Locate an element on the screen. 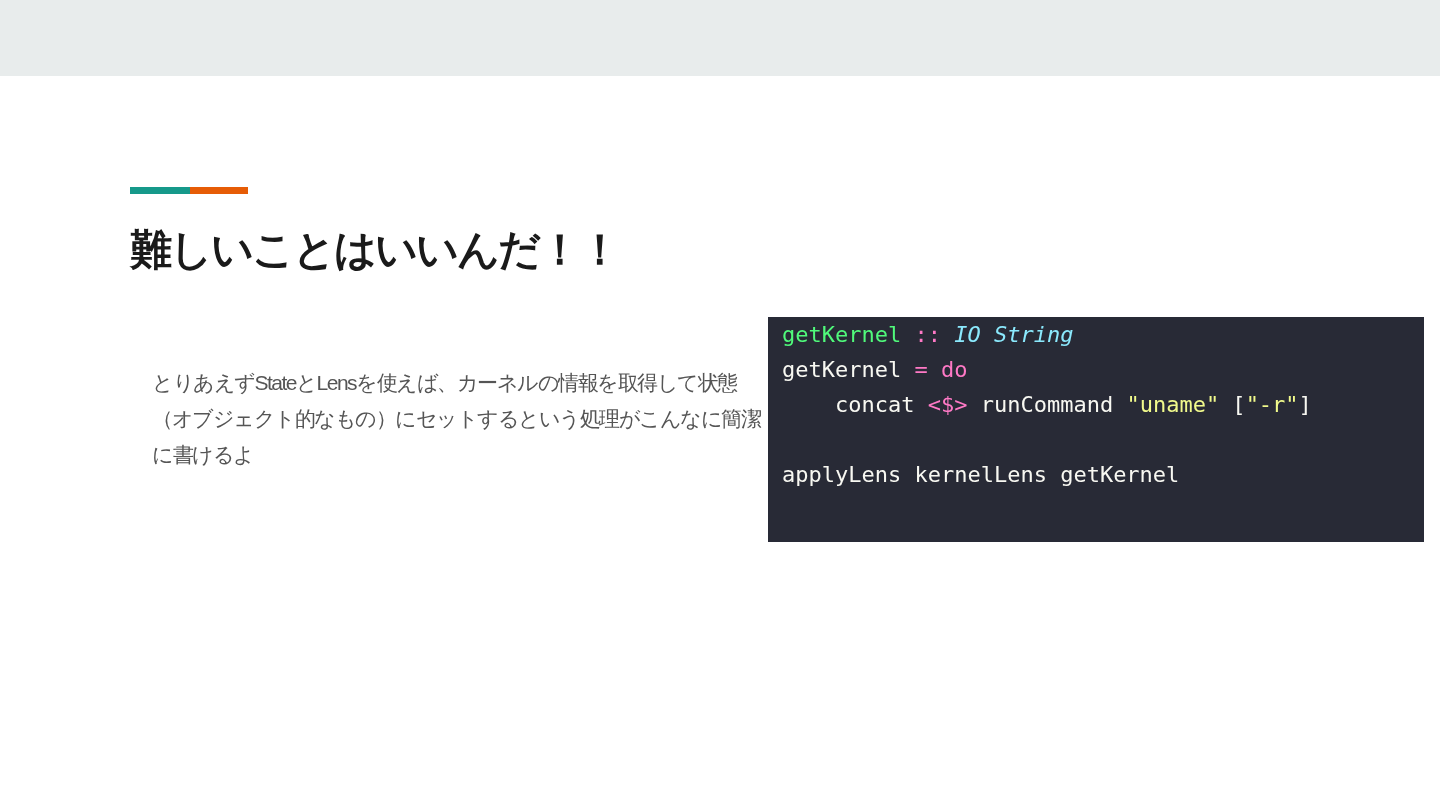 The height and width of the screenshot is (810, 1440). code-line: getKernel = do is located at coordinates (875, 370).